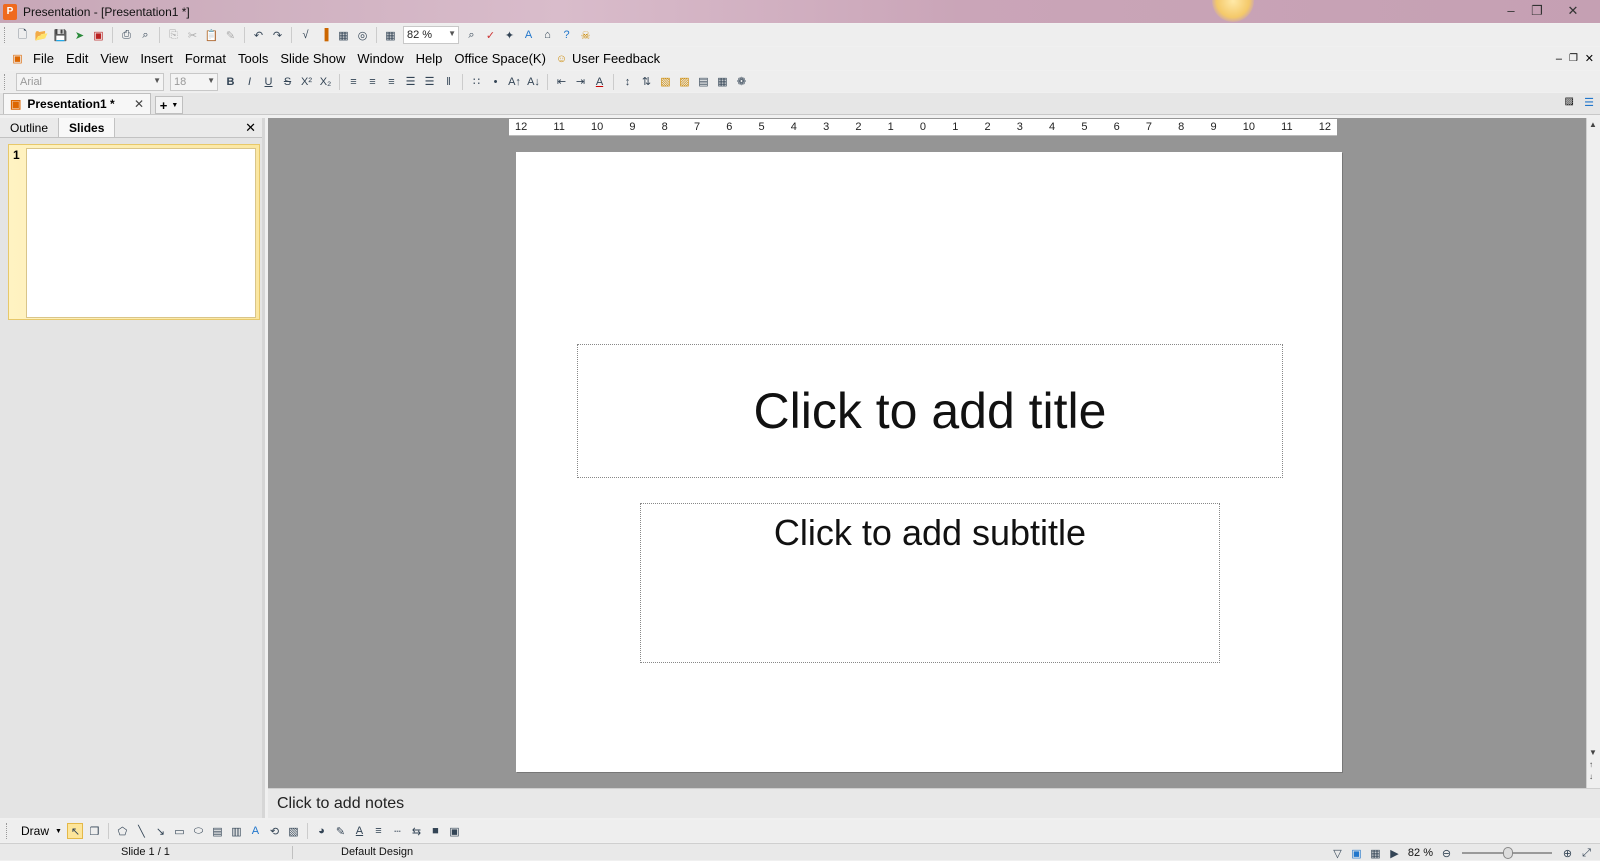 This screenshot has width=1600, height=861. What do you see at coordinates (1559, 59) in the screenshot?
I see `doc-minimize-icon: –` at bounding box center [1559, 59].